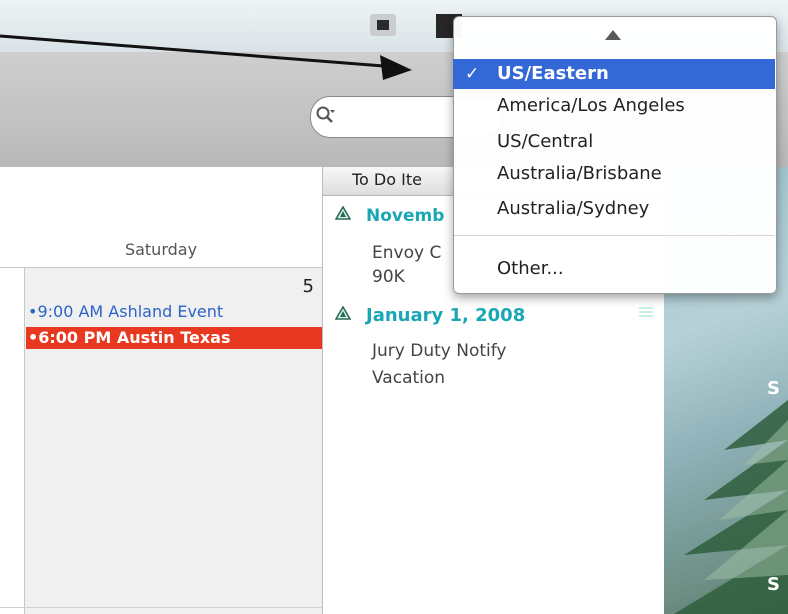 The height and width of the screenshot is (614, 788). What do you see at coordinates (614, 174) in the screenshot?
I see `timezone-item-australia-brisbane: Australia/Brisbane` at bounding box center [614, 174].